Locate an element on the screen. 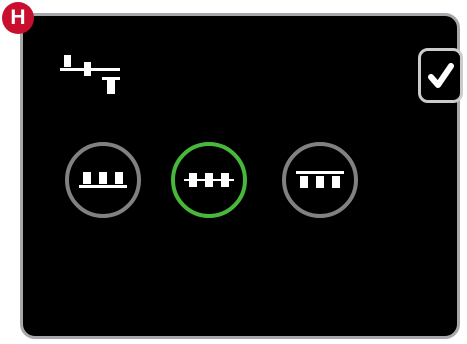 This screenshot has width=467, height=344. align-center-button is located at coordinates (209, 180).